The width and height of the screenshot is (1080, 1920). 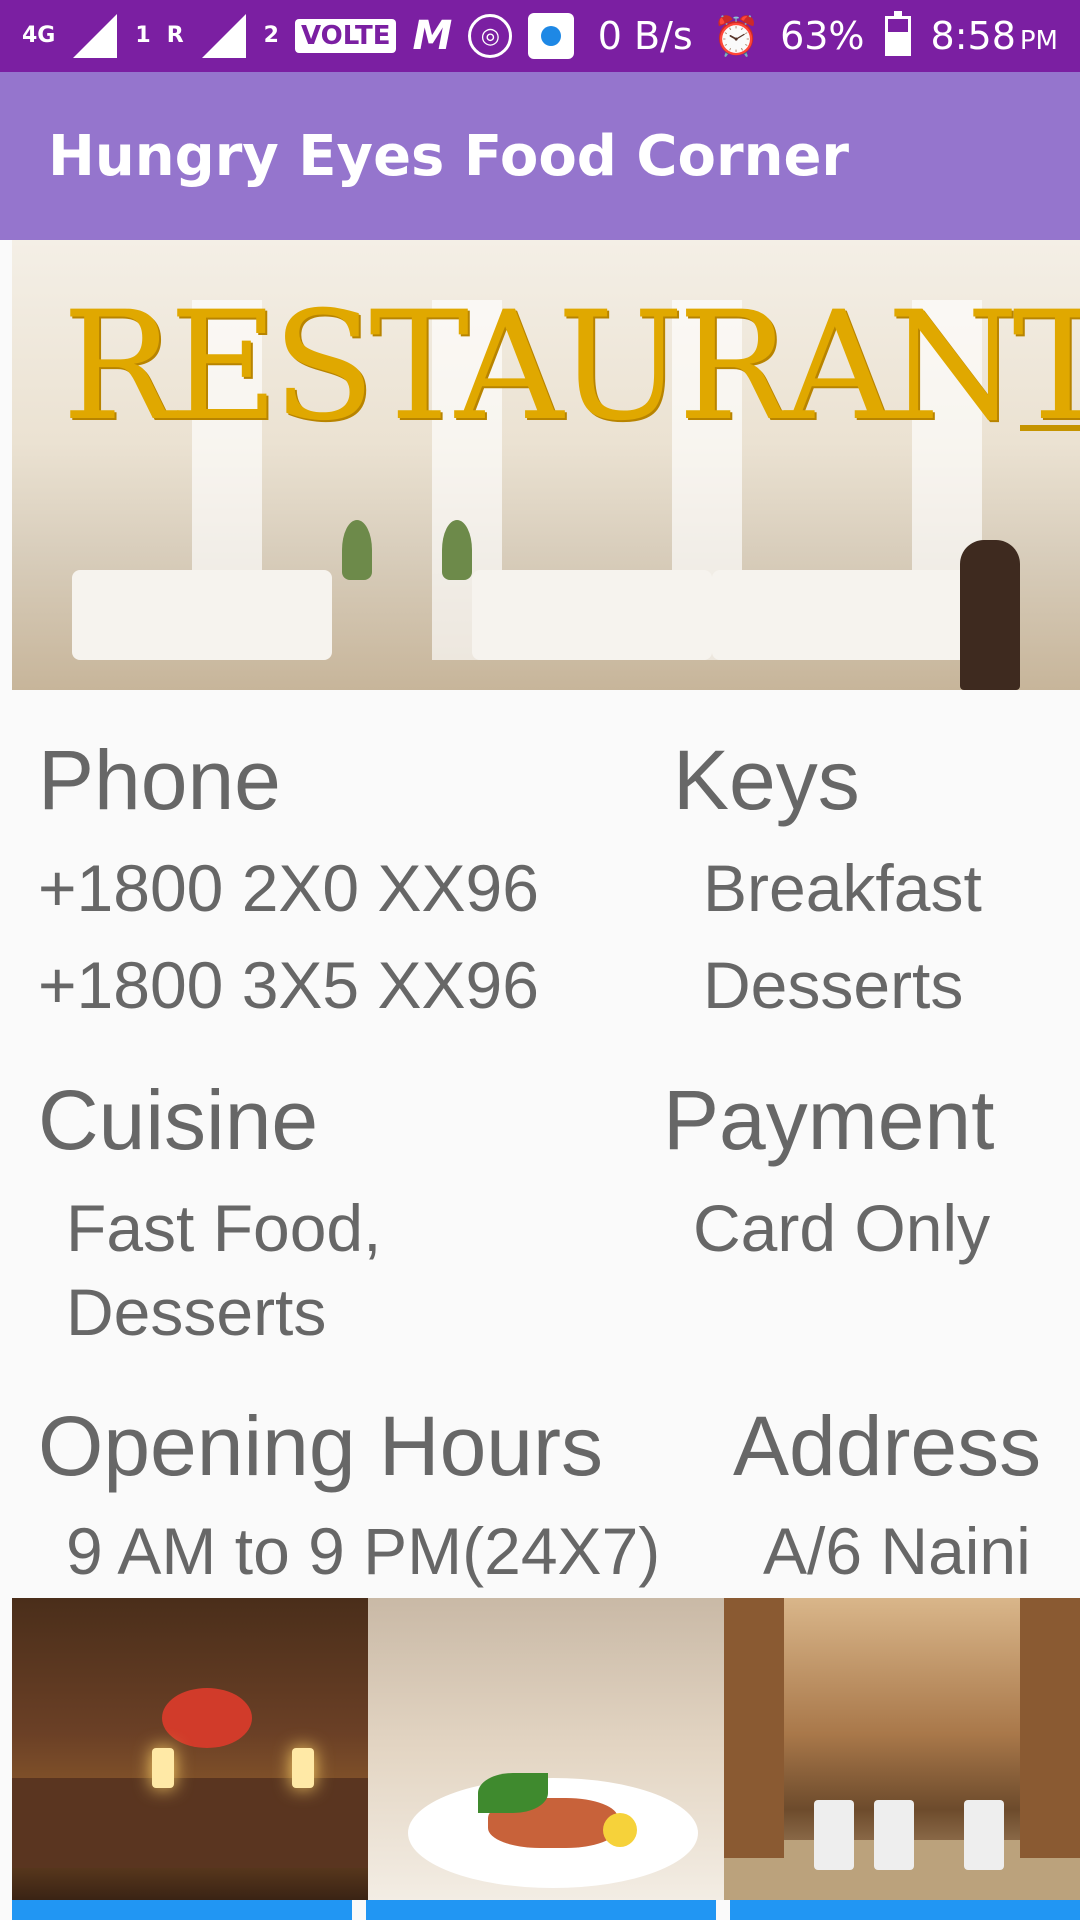 I want to click on battery-percent: 63%, so click(x=822, y=36).